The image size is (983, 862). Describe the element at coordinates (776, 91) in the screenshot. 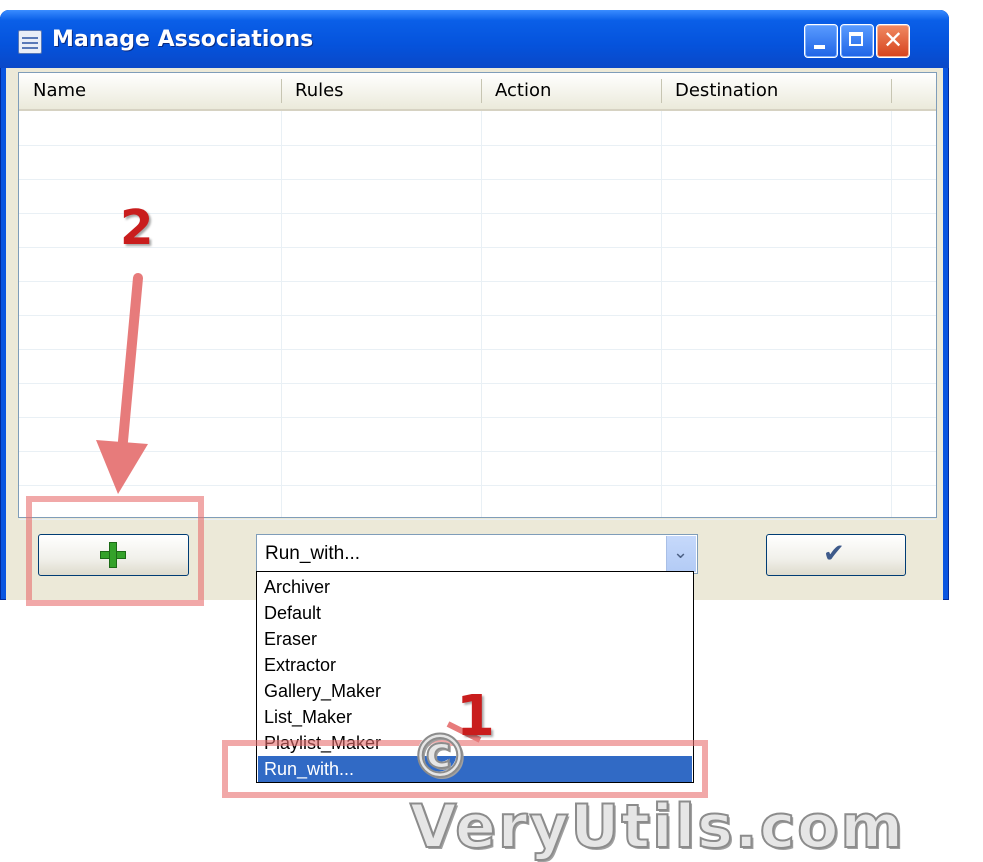

I see `column-header-destination: Destination` at that location.